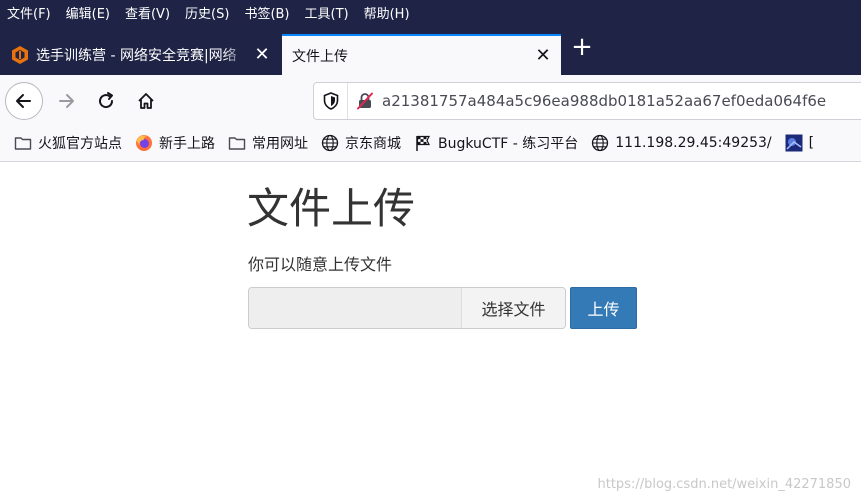  What do you see at coordinates (207, 12) in the screenshot?
I see `menu-history: 历史(S)` at bounding box center [207, 12].